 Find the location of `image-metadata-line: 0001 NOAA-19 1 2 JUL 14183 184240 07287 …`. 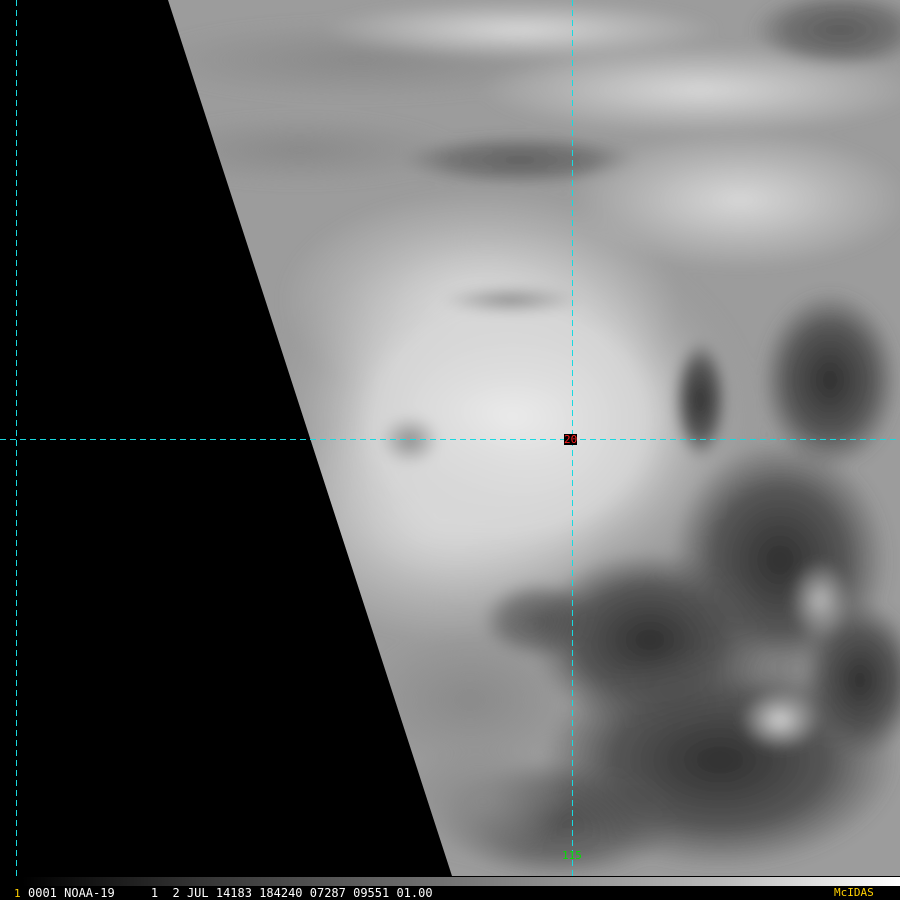

image-metadata-line: 0001 NOAA-19 1 2 JUL 14183 184240 07287 … is located at coordinates (230, 893).